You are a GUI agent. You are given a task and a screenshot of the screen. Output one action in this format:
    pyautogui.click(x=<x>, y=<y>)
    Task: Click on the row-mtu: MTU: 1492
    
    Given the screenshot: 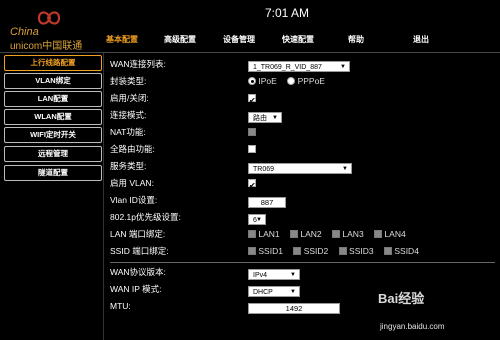 What is the action you would take?
    pyautogui.click(x=302, y=306)
    